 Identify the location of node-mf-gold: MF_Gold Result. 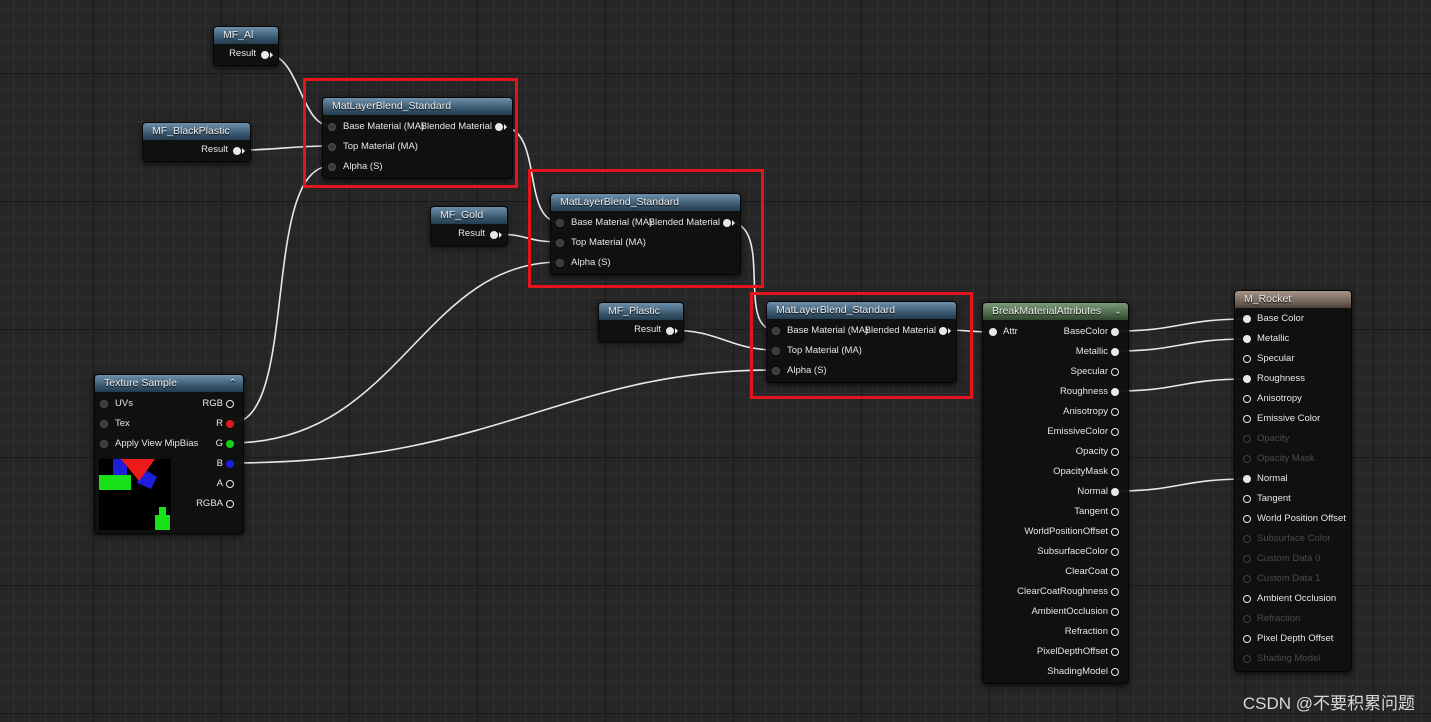
(469, 226).